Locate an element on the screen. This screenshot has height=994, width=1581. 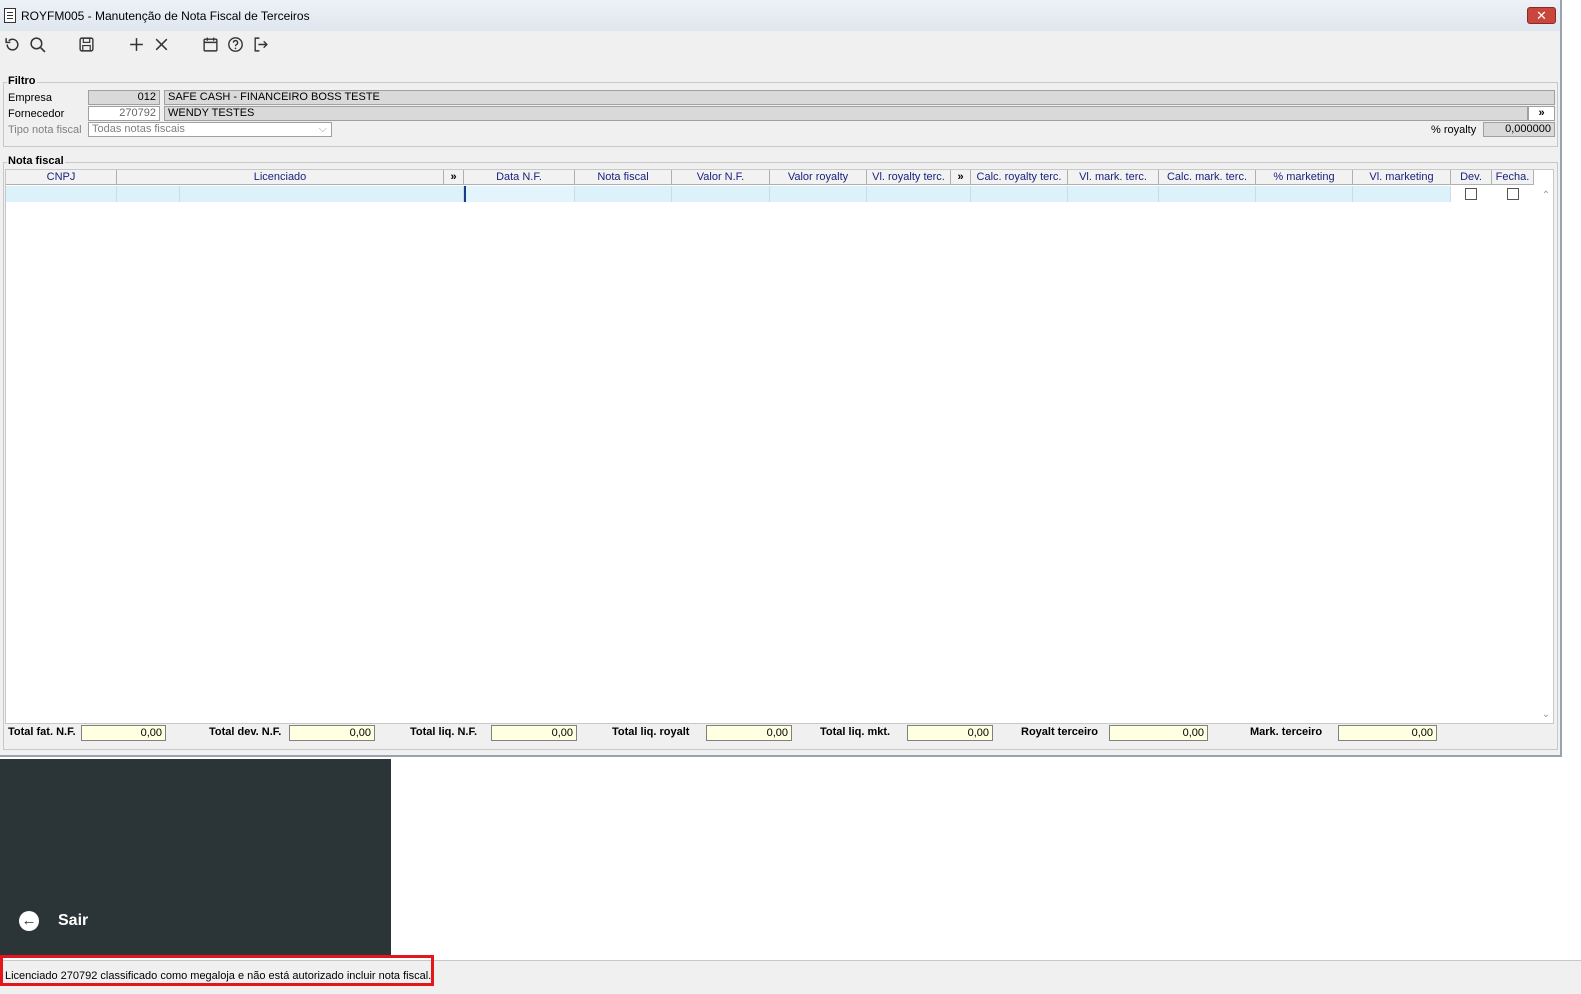
fecha-checkbox is located at coordinates (1513, 194).